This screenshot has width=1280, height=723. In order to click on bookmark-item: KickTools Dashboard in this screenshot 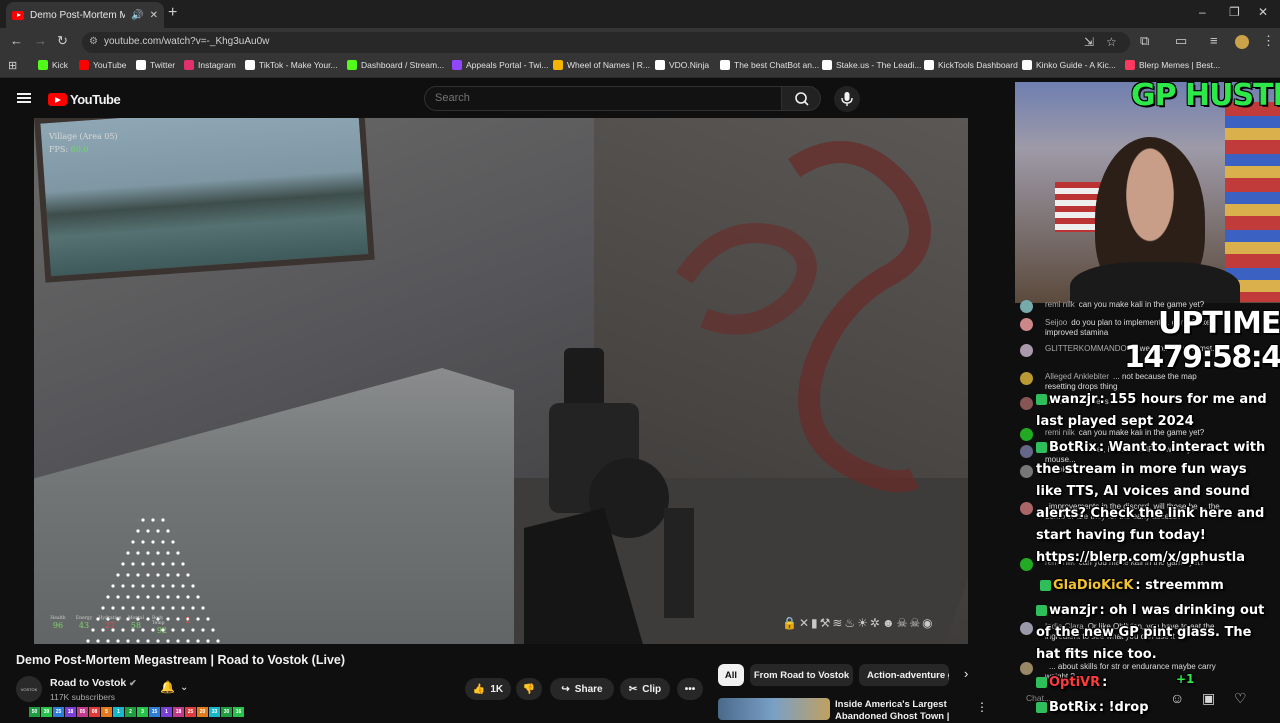, I will do `click(971, 65)`.